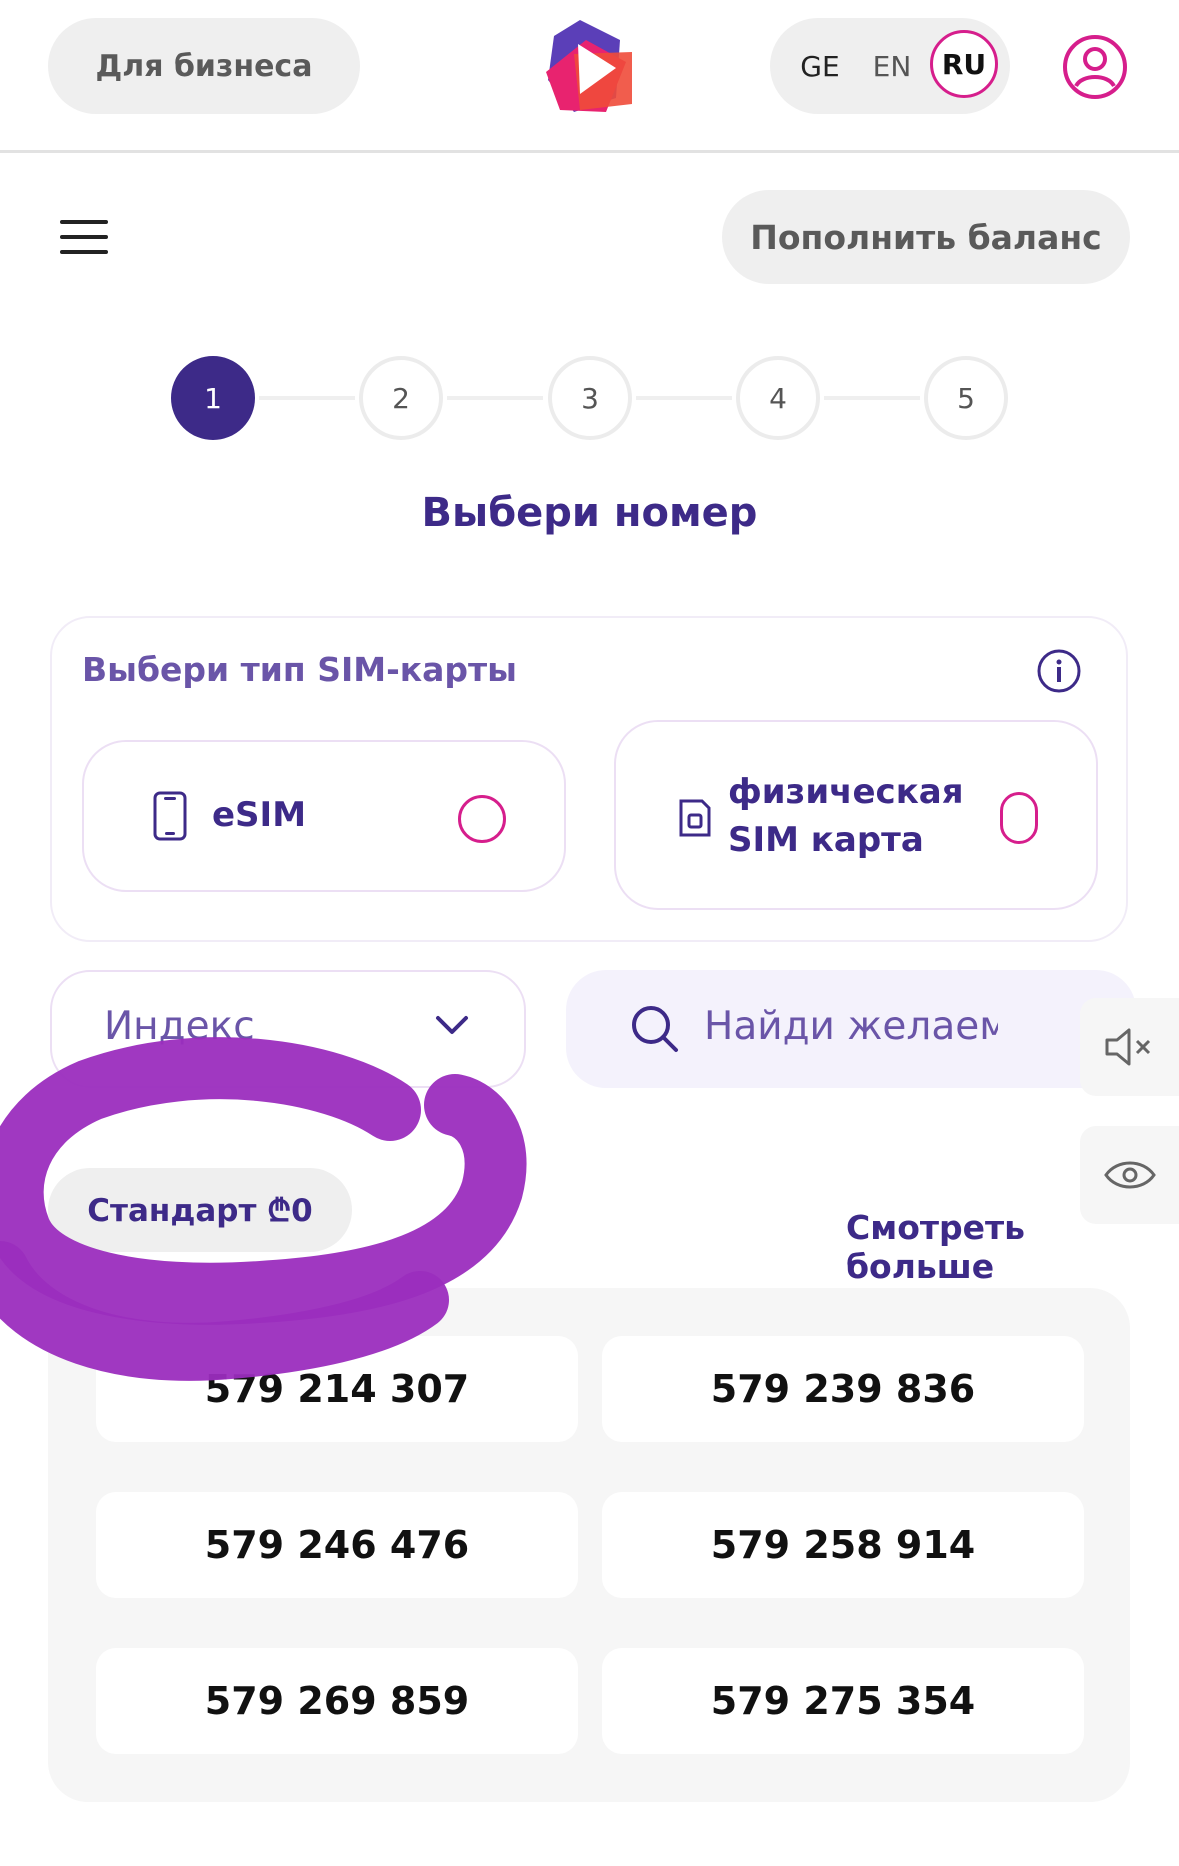 Image resolution: width=1179 pixels, height=1866 pixels. What do you see at coordinates (452, 1025) in the screenshot?
I see `chevron-down-icon` at bounding box center [452, 1025].